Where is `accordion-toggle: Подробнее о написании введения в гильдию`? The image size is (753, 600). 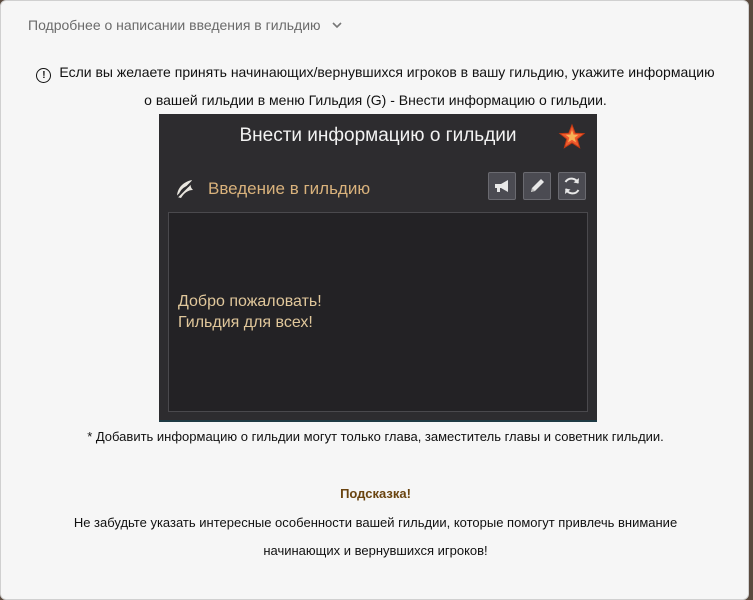
accordion-toggle: Подробнее о написании введения в гильдию is located at coordinates (185, 25).